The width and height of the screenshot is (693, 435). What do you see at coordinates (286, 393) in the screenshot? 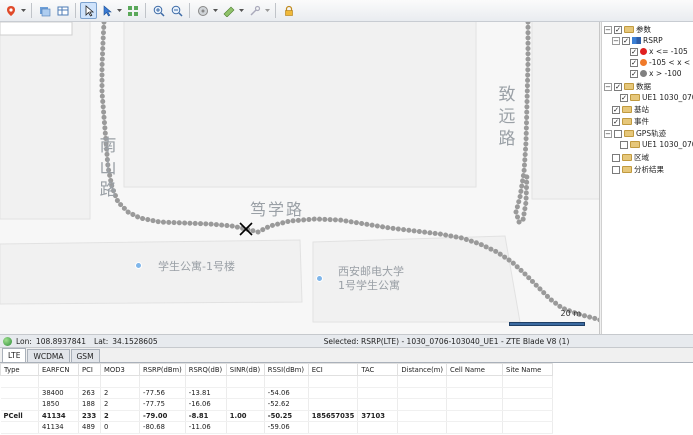
I see `table-cell: -54.06` at bounding box center [286, 393].